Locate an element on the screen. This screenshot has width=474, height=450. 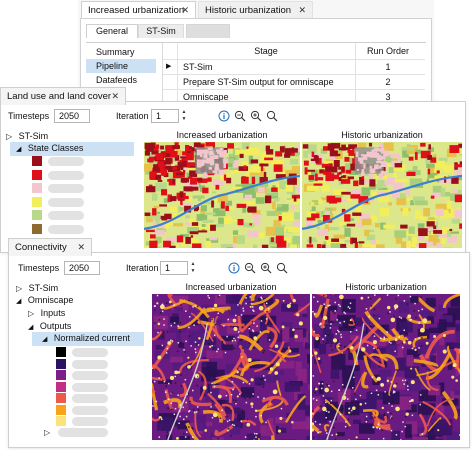
tab-label: Historic urbanization is located at coordinates (248, 10).